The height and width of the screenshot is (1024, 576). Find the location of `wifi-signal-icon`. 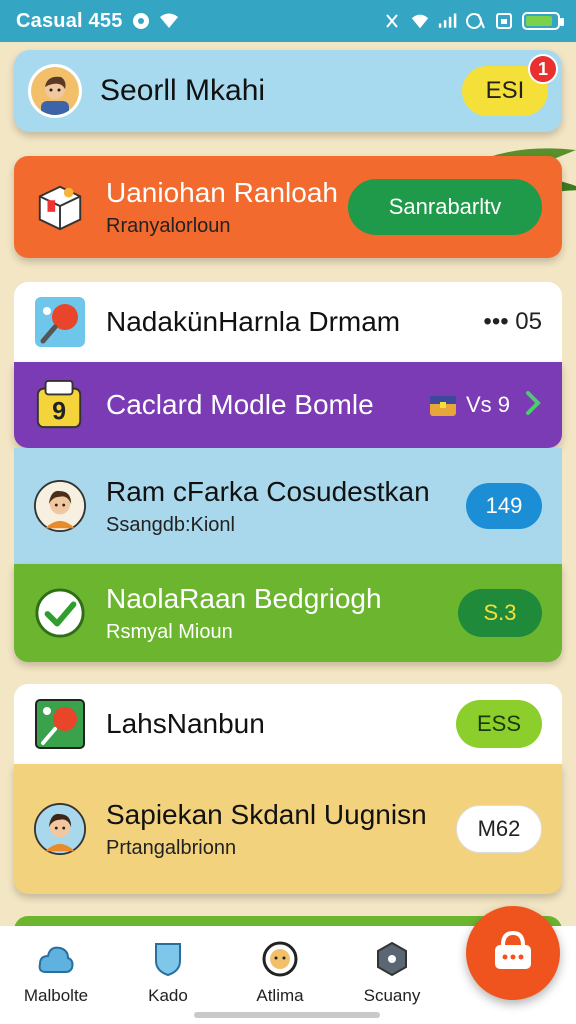

wifi-signal-icon is located at coordinates (420, 21).